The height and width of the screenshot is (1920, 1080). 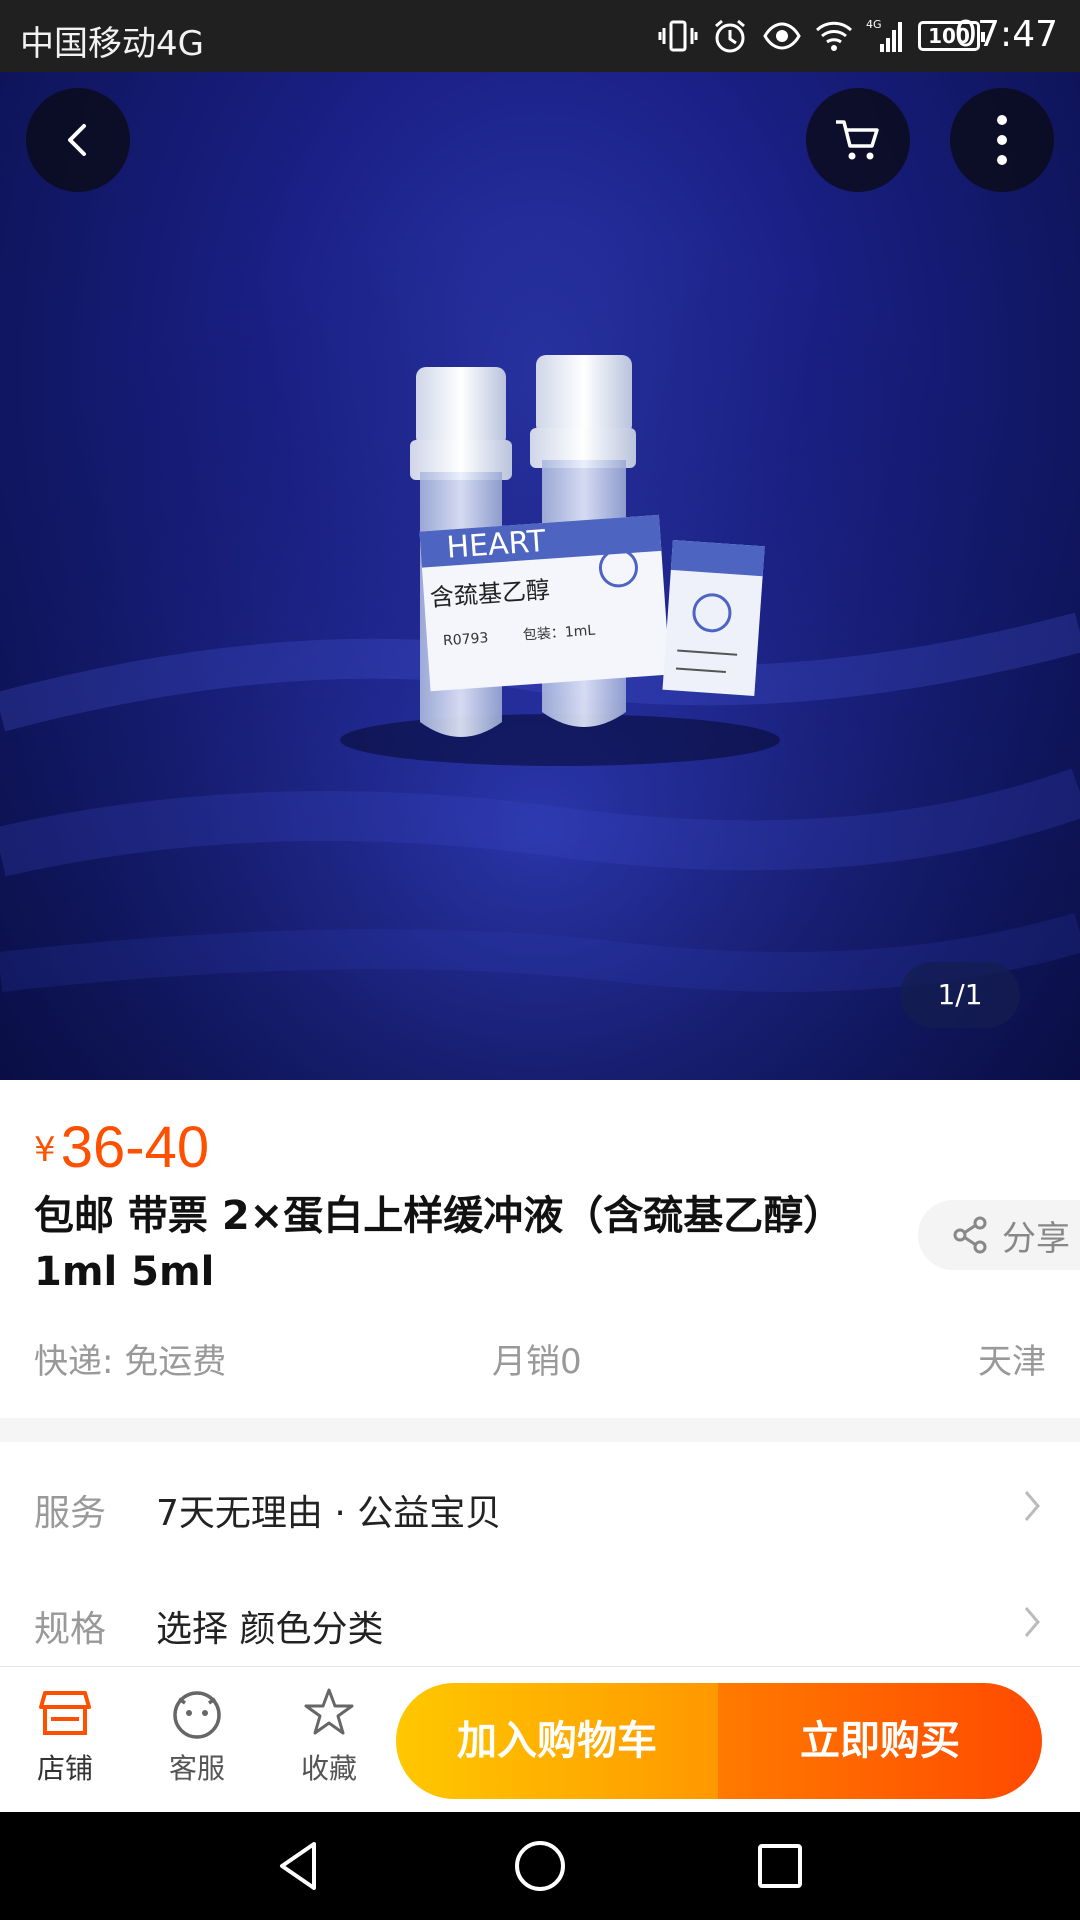 I want to click on ship-location: 天津, so click(x=1012, y=1362).